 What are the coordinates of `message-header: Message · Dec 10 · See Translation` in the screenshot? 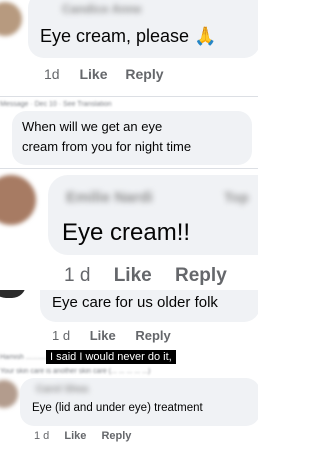 It's located at (56, 104).